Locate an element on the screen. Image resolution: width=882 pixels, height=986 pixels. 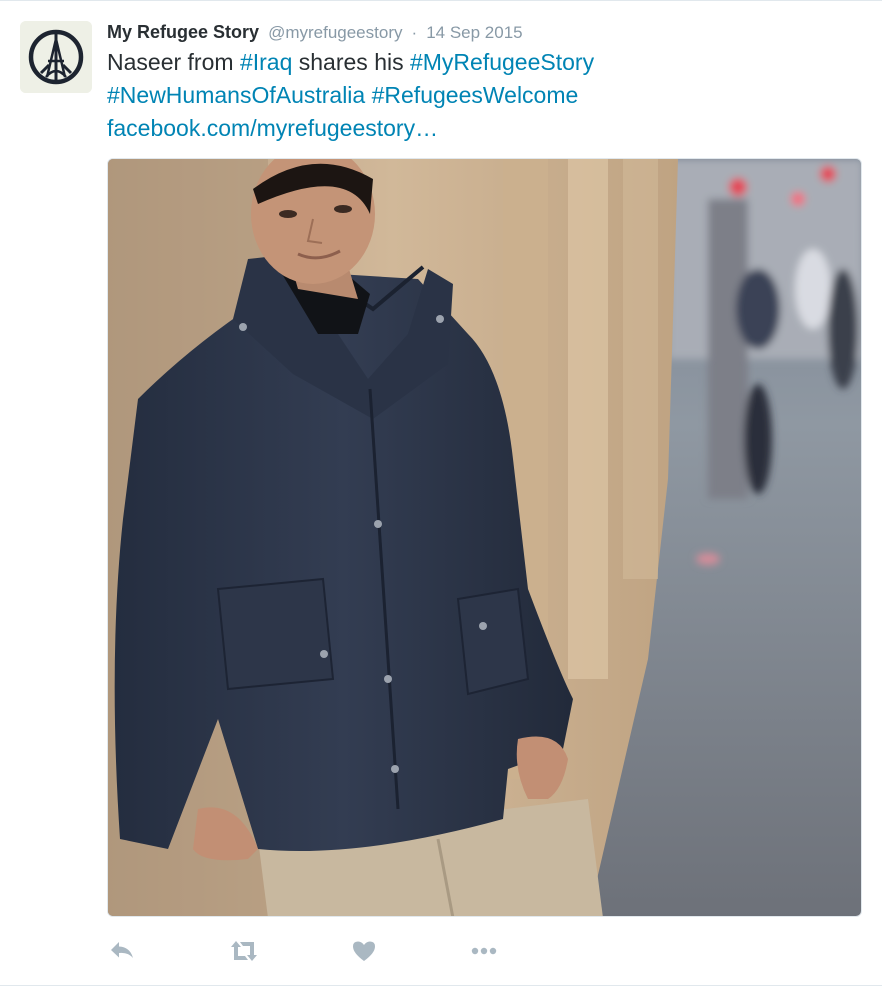
tweet-text-prefix: Naseer from is located at coordinates (173, 62).